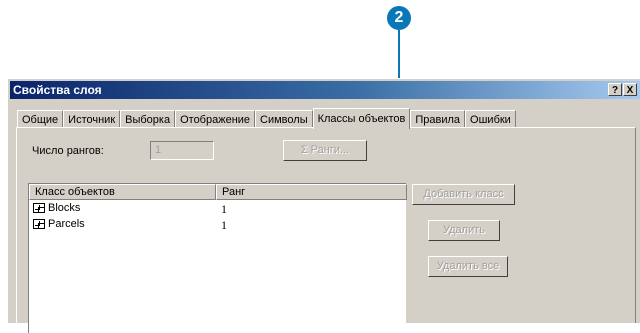  What do you see at coordinates (490, 119) in the screenshot?
I see `tab-errors: Ошибки` at bounding box center [490, 119].